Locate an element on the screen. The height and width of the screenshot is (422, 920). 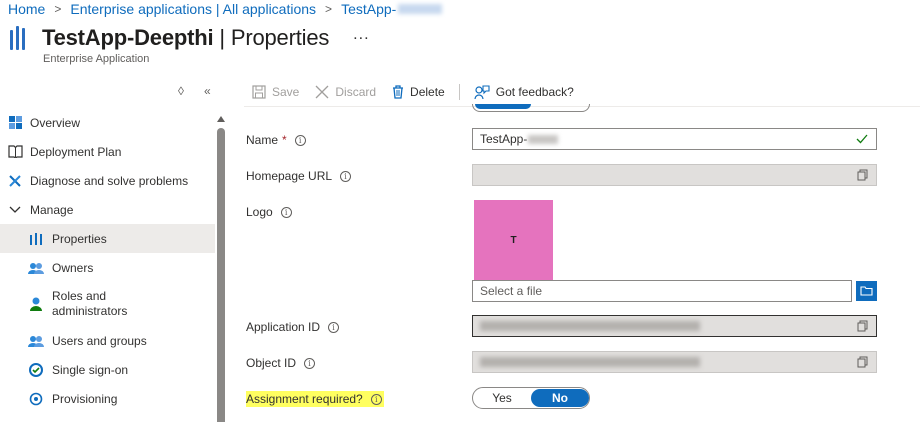
object-id-label-text: Object ID is located at coordinates (271, 363).